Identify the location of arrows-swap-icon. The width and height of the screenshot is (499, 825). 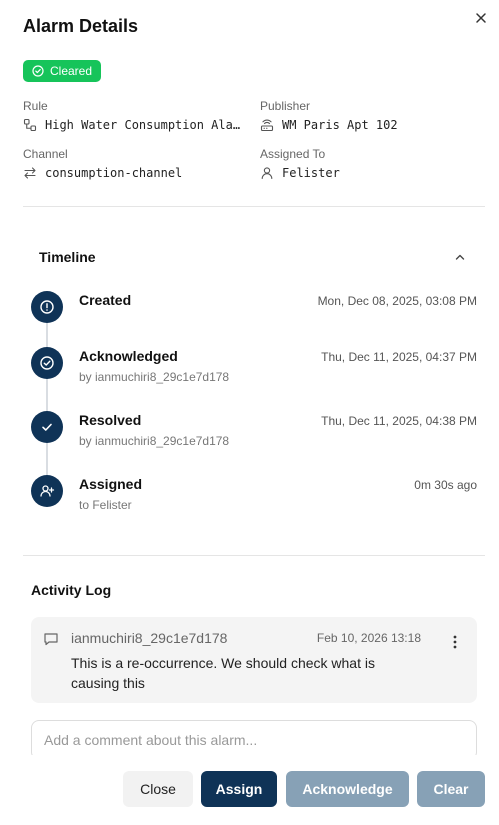
(30, 173).